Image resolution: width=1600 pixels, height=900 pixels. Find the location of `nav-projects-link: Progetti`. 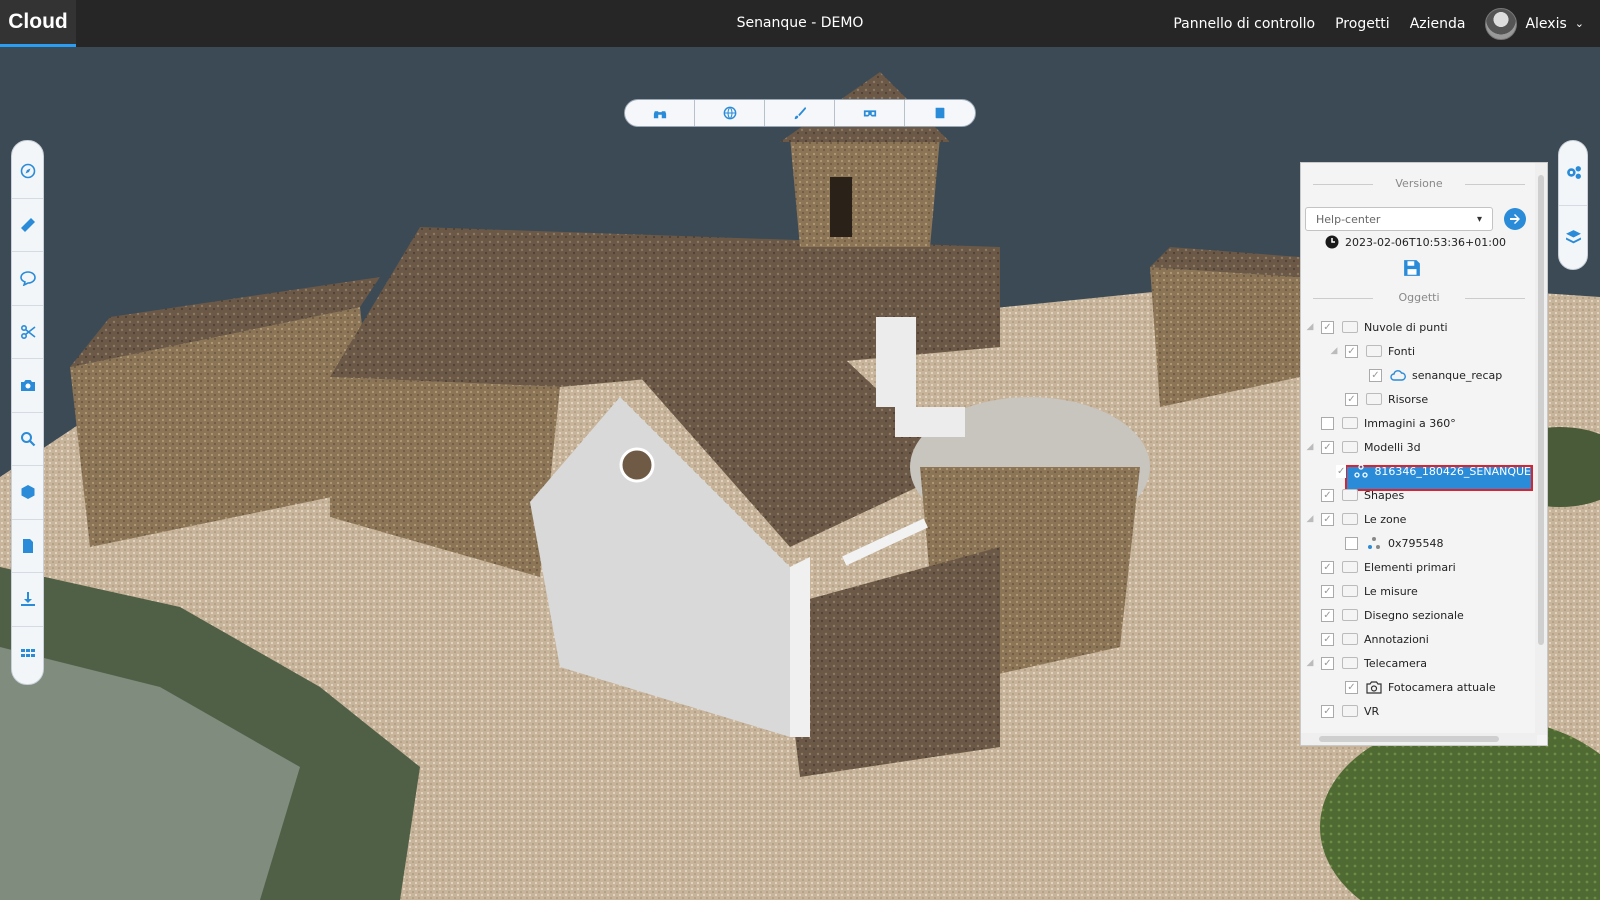

nav-projects-link: Progetti is located at coordinates (1362, 24).